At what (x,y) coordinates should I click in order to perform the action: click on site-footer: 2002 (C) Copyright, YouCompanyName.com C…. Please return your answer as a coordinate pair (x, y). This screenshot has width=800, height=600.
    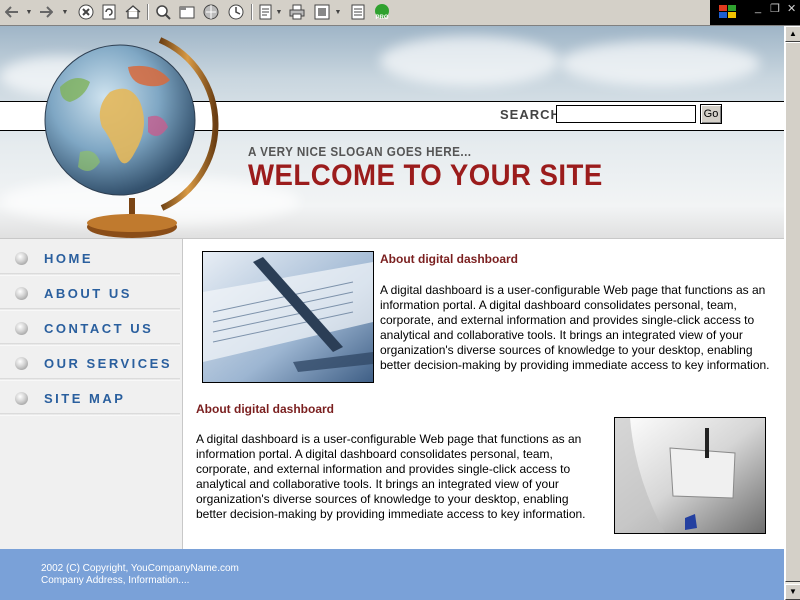
    Looking at the image, I should click on (392, 574).